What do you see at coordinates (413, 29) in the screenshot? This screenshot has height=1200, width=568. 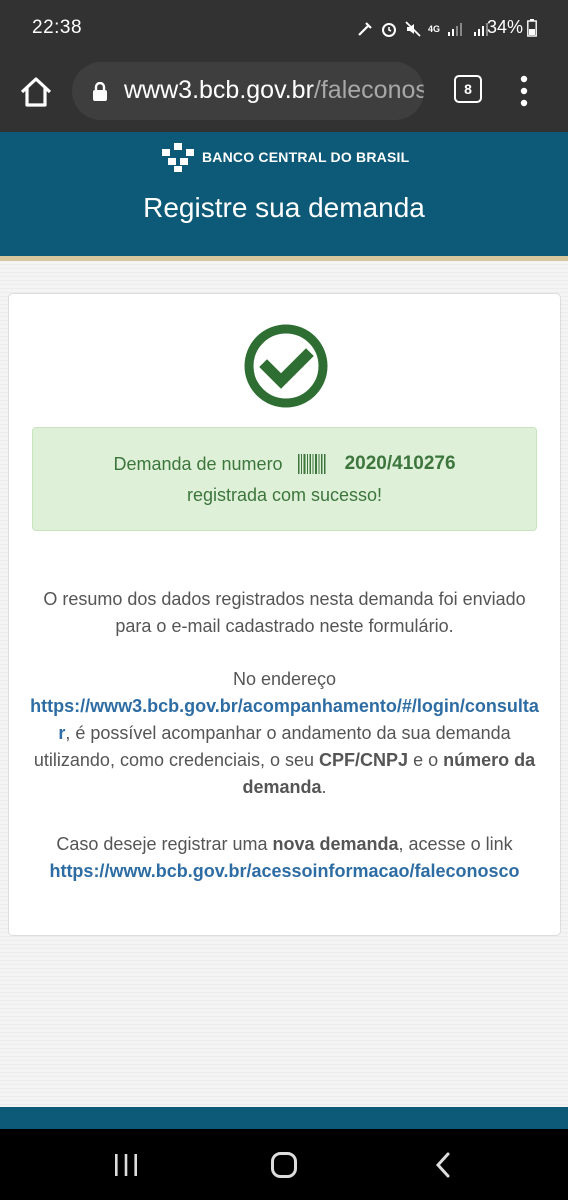 I see `mute-icon` at bounding box center [413, 29].